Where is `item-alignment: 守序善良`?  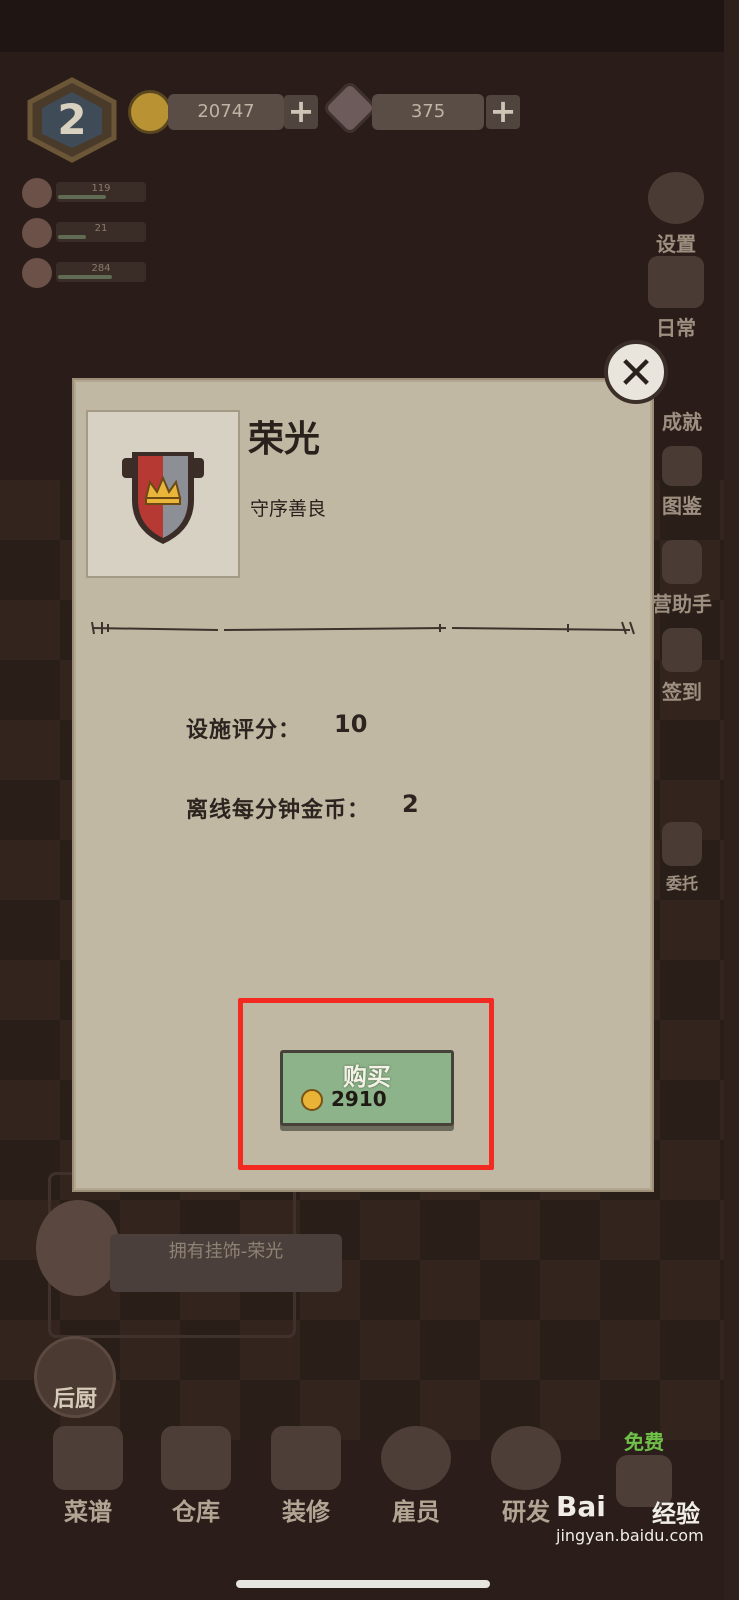 item-alignment: 守序善良 is located at coordinates (288, 509).